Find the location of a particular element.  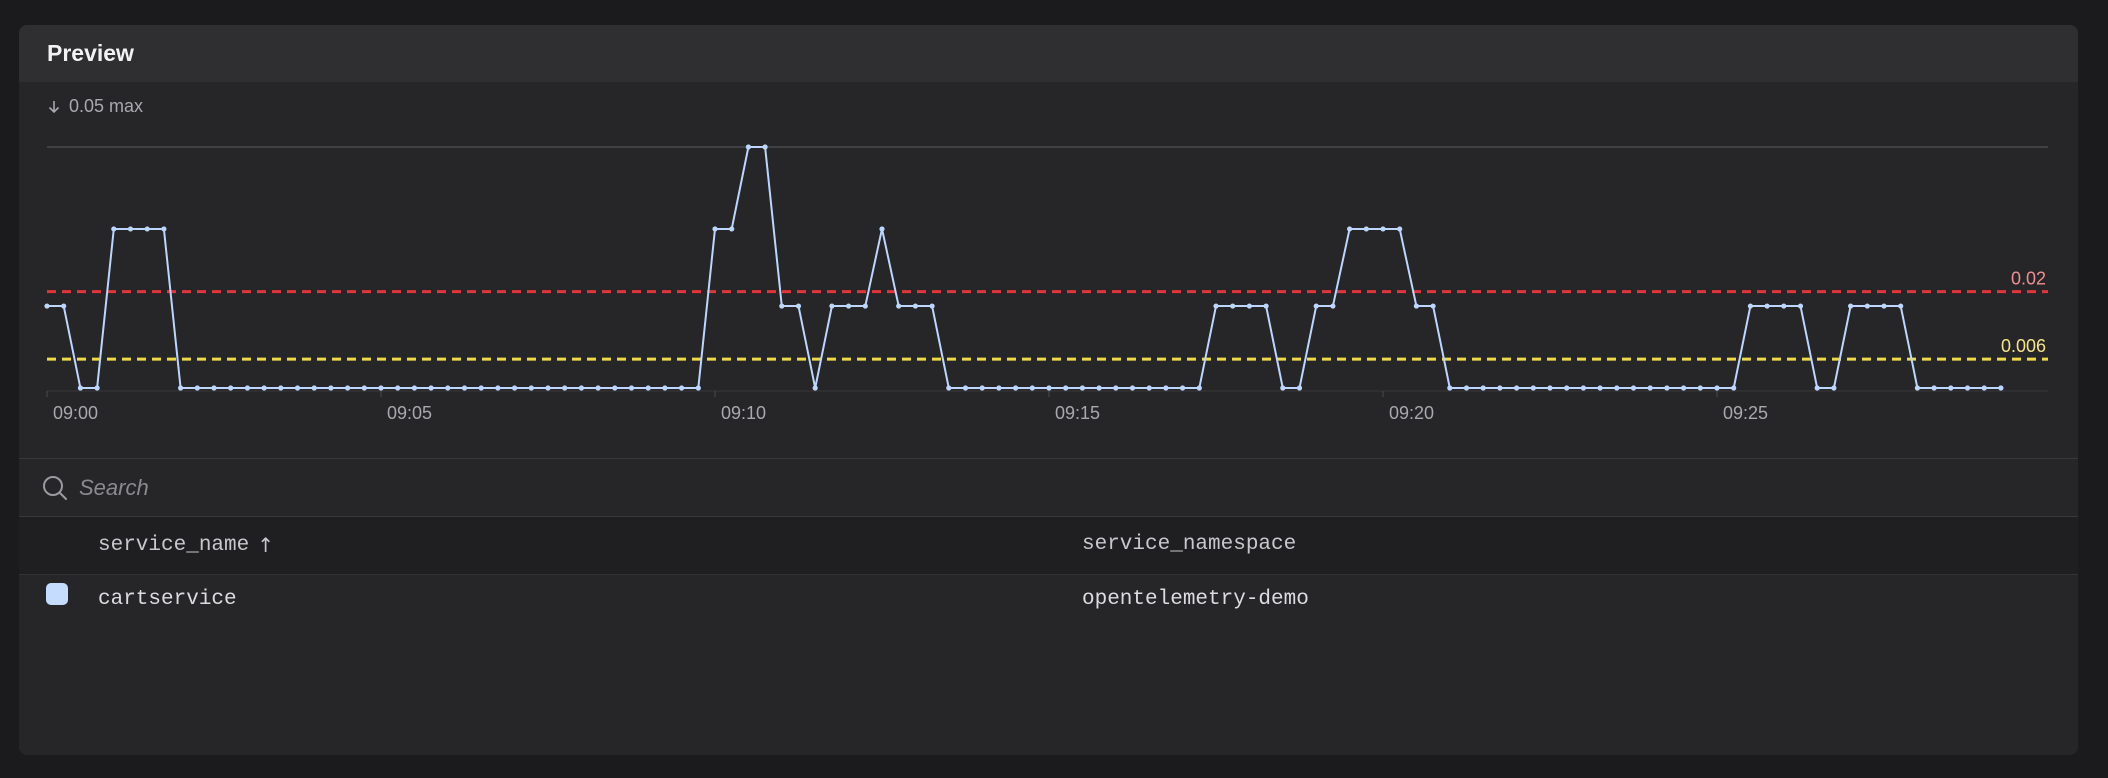

column-header-service-name: service_name ↑ is located at coordinates (186, 545).